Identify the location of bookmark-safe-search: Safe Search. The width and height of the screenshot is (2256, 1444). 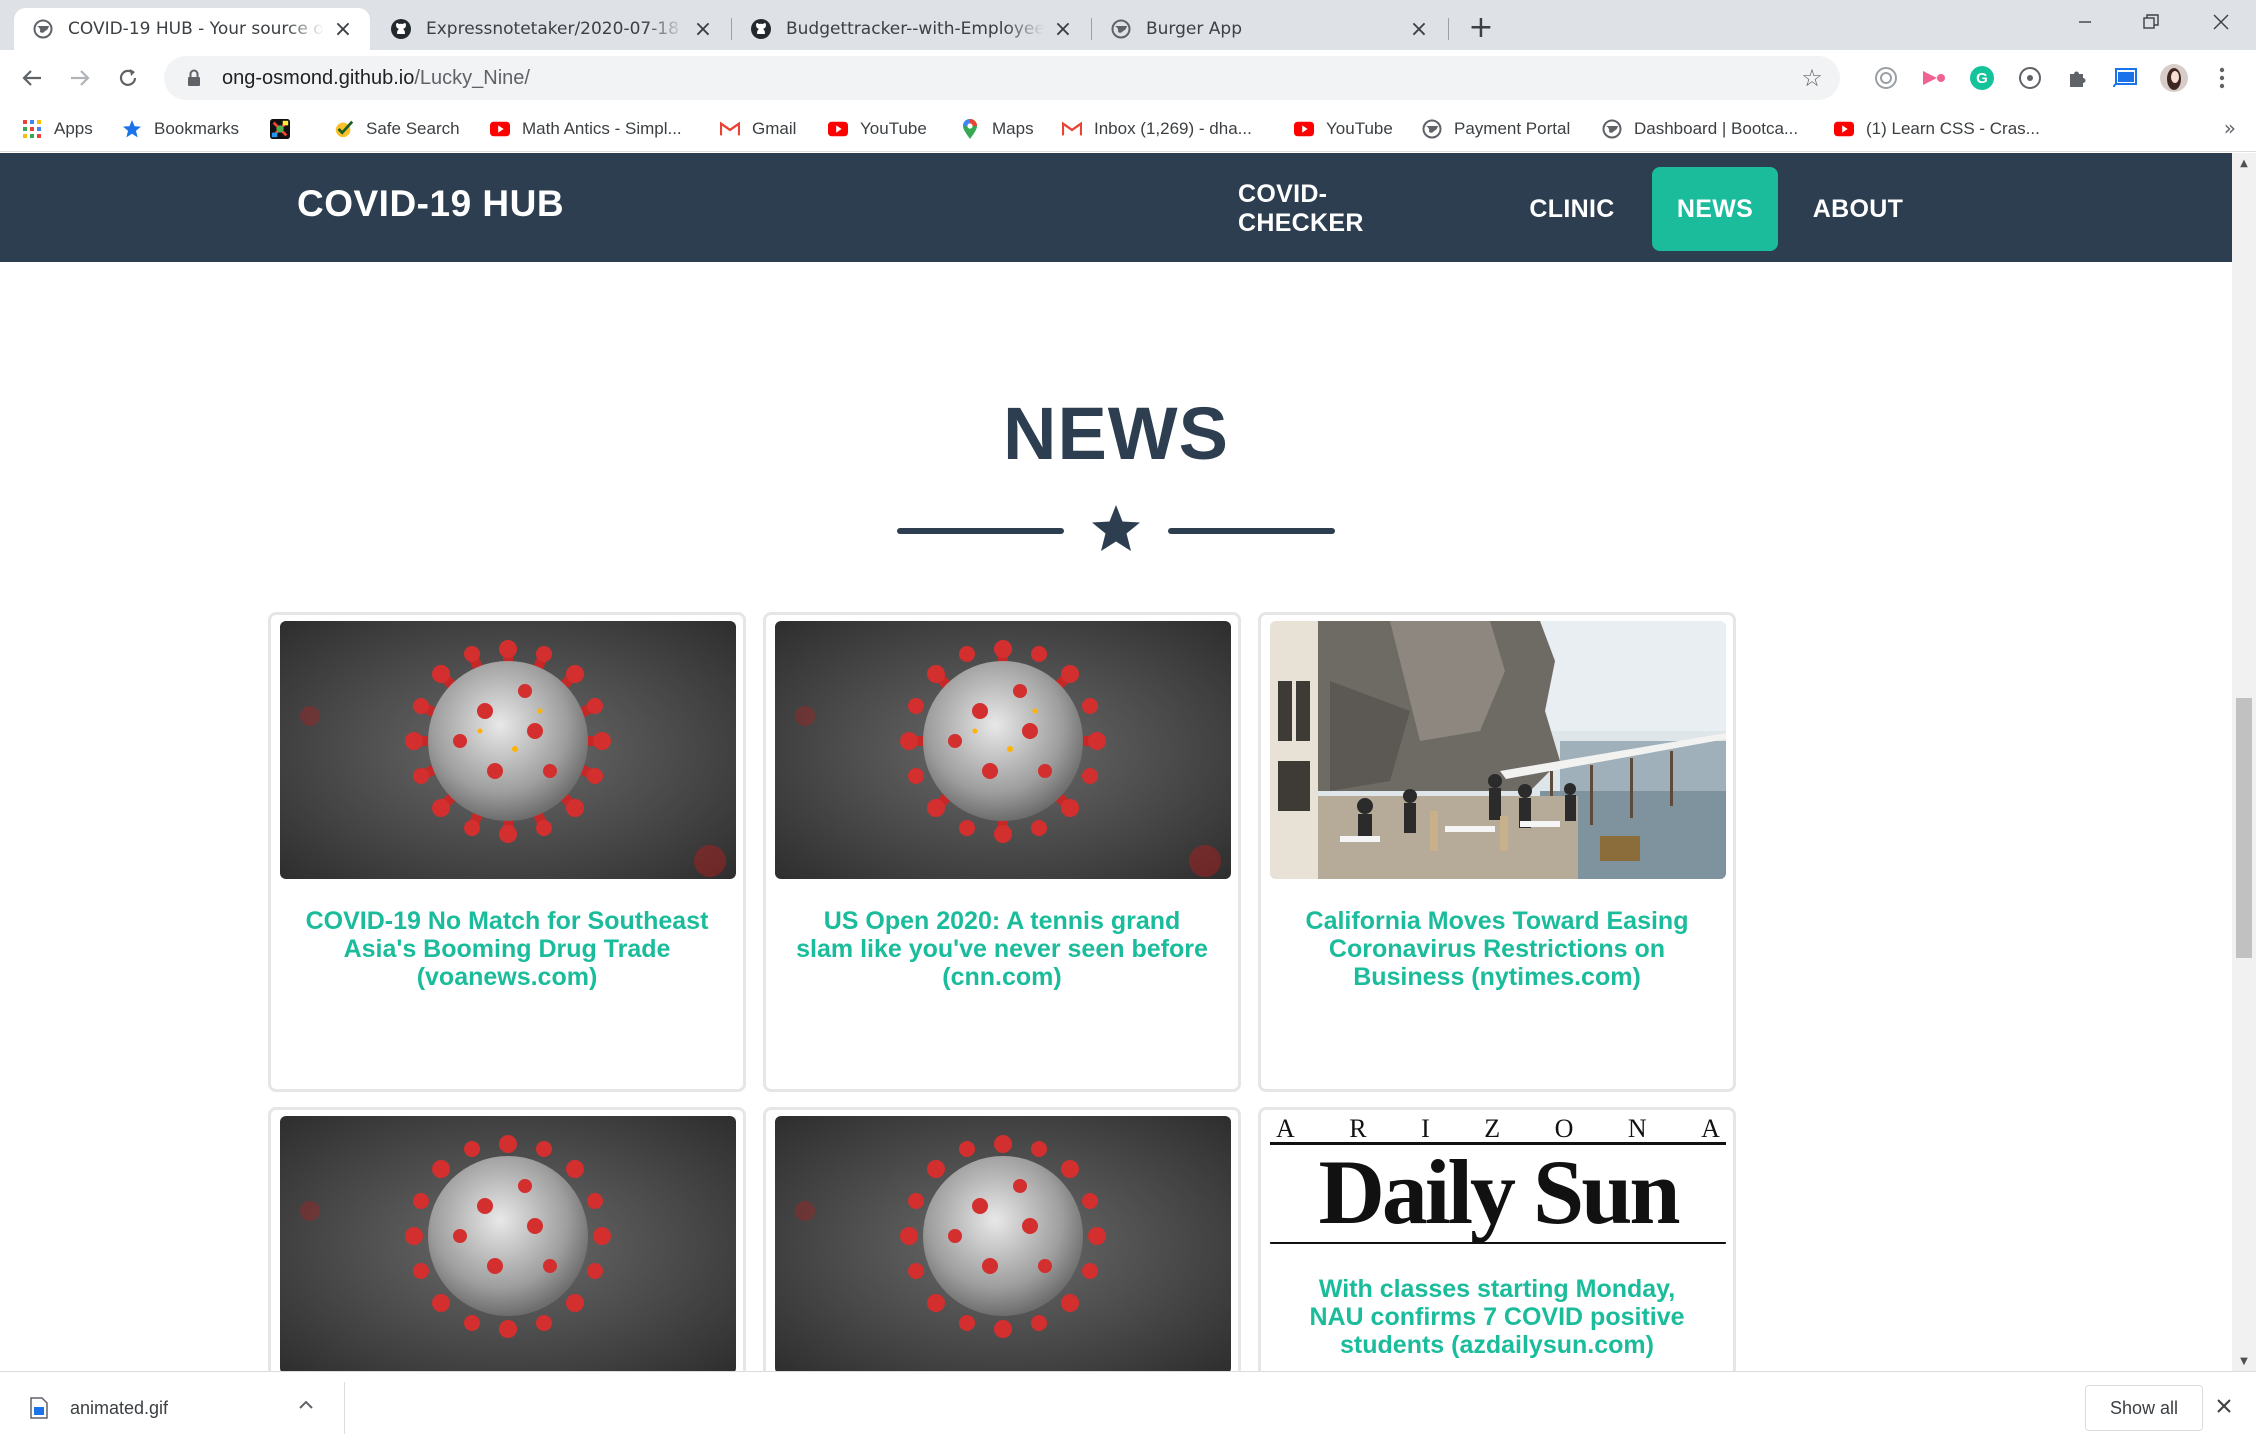
(397, 129).